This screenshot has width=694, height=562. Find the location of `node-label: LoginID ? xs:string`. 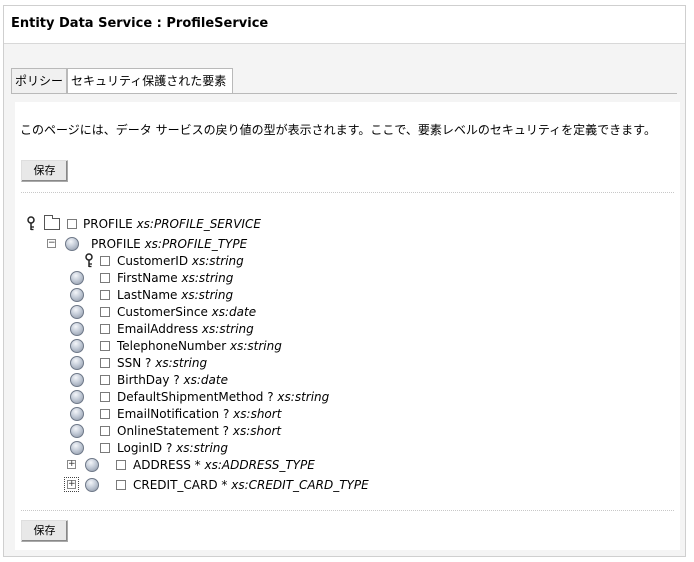

node-label: LoginID ? xs:string is located at coordinates (172, 448).